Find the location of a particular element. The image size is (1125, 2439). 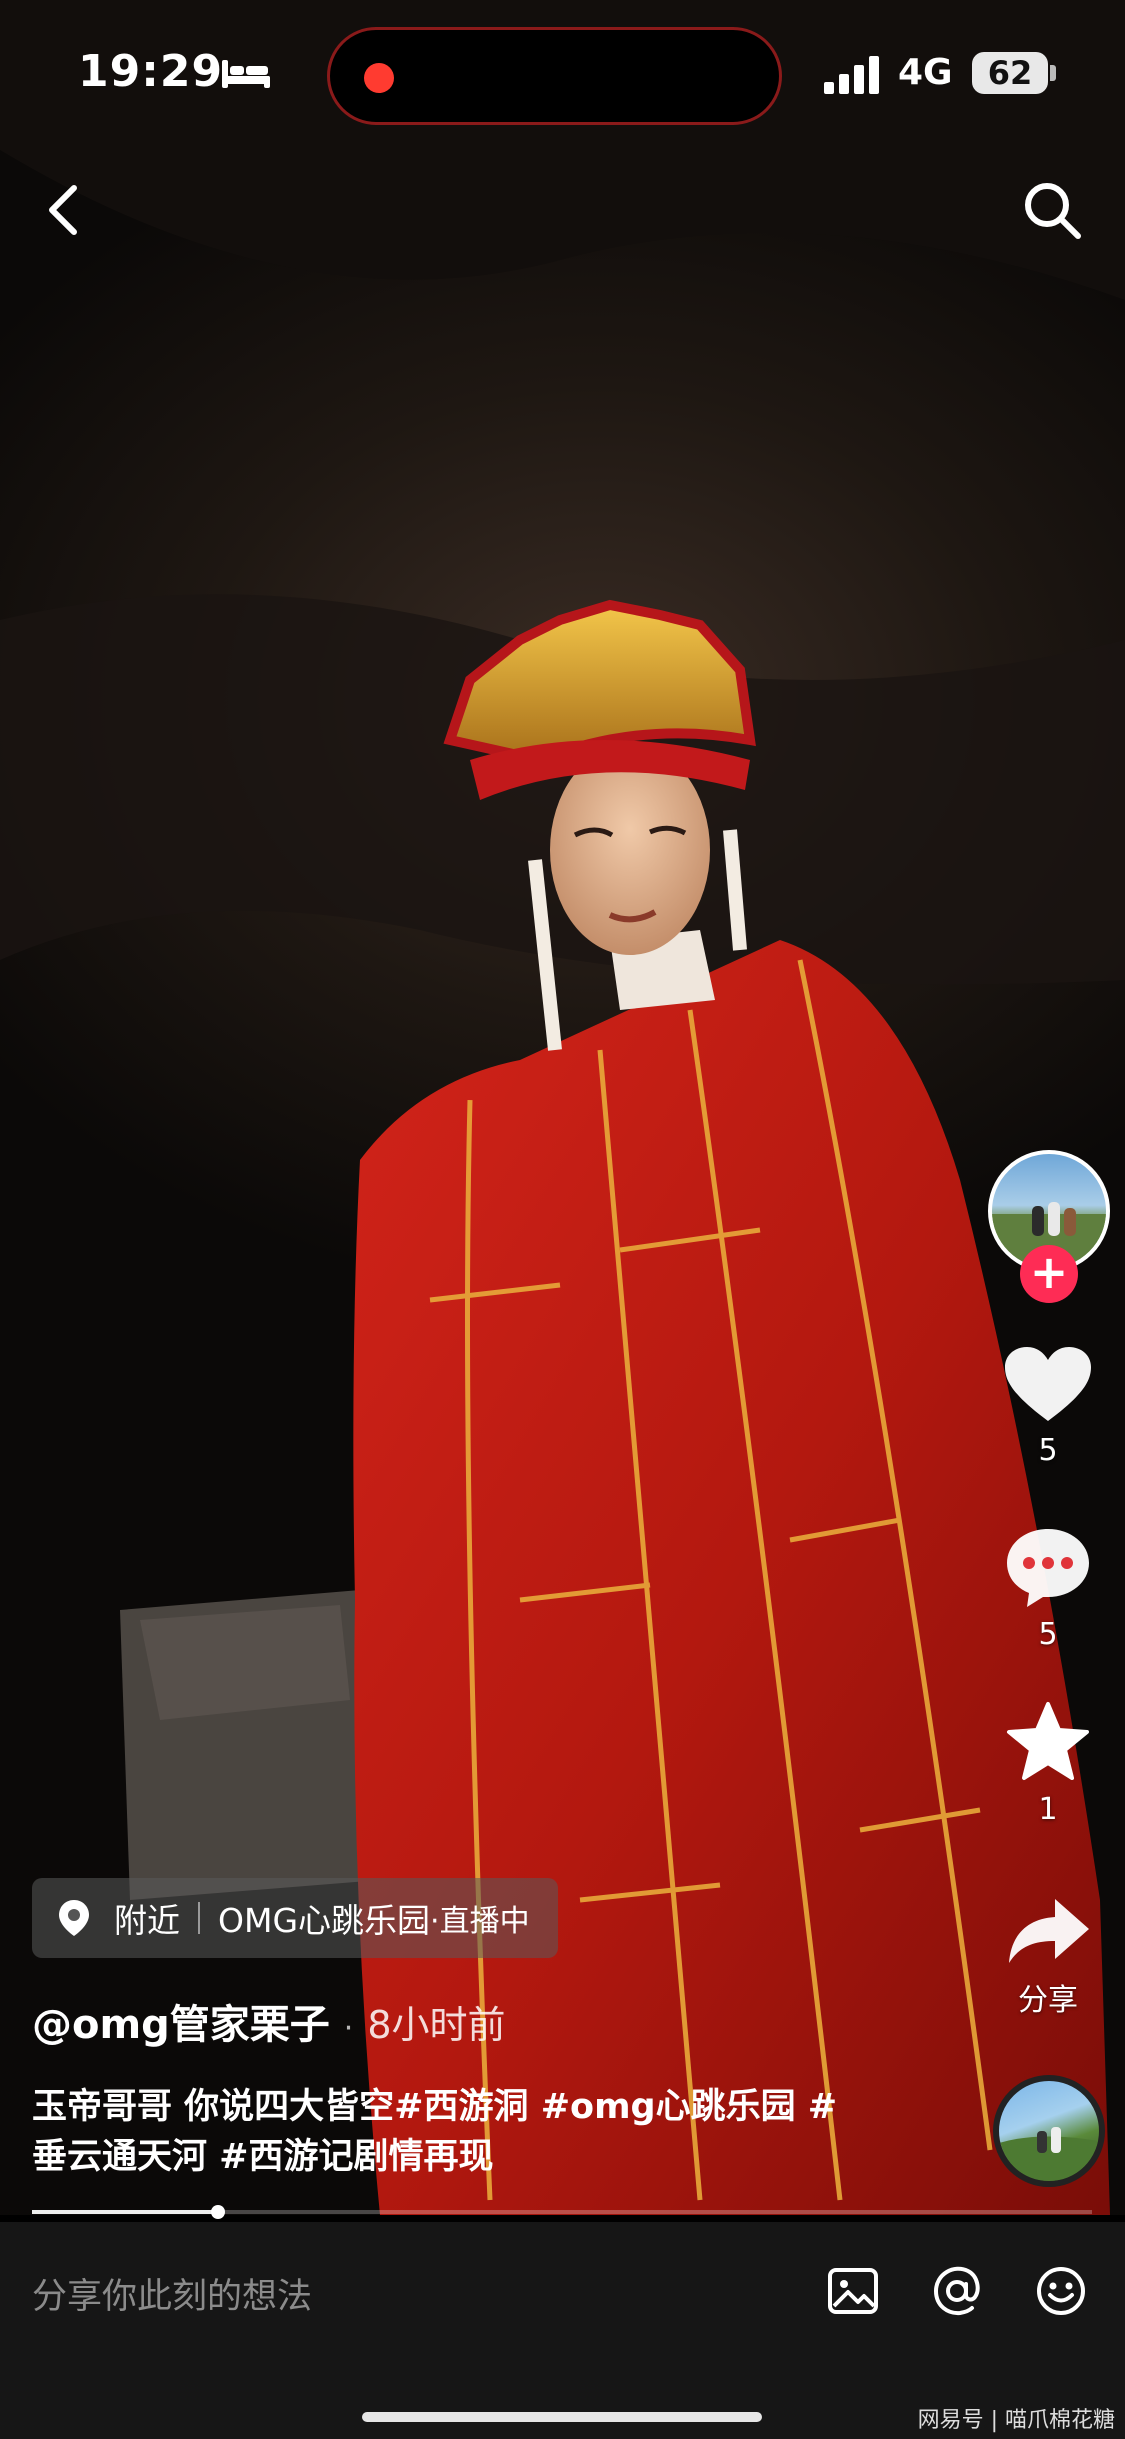

sleep-focus-icon is located at coordinates (246, 74).